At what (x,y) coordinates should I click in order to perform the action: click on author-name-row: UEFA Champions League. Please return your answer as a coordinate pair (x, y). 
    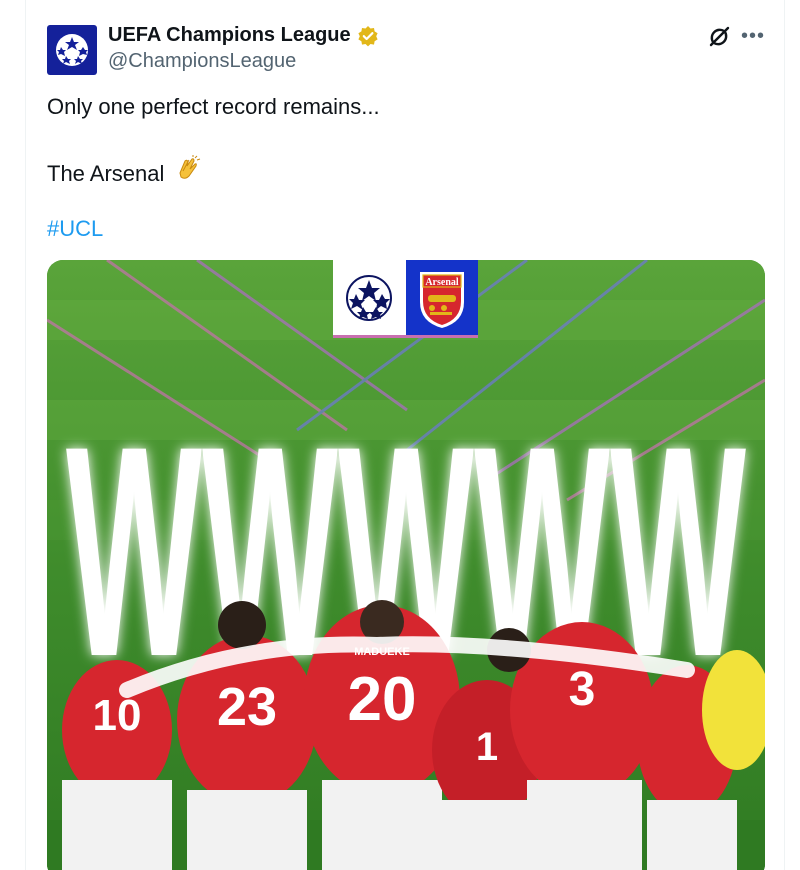
    Looking at the image, I should click on (243, 35).